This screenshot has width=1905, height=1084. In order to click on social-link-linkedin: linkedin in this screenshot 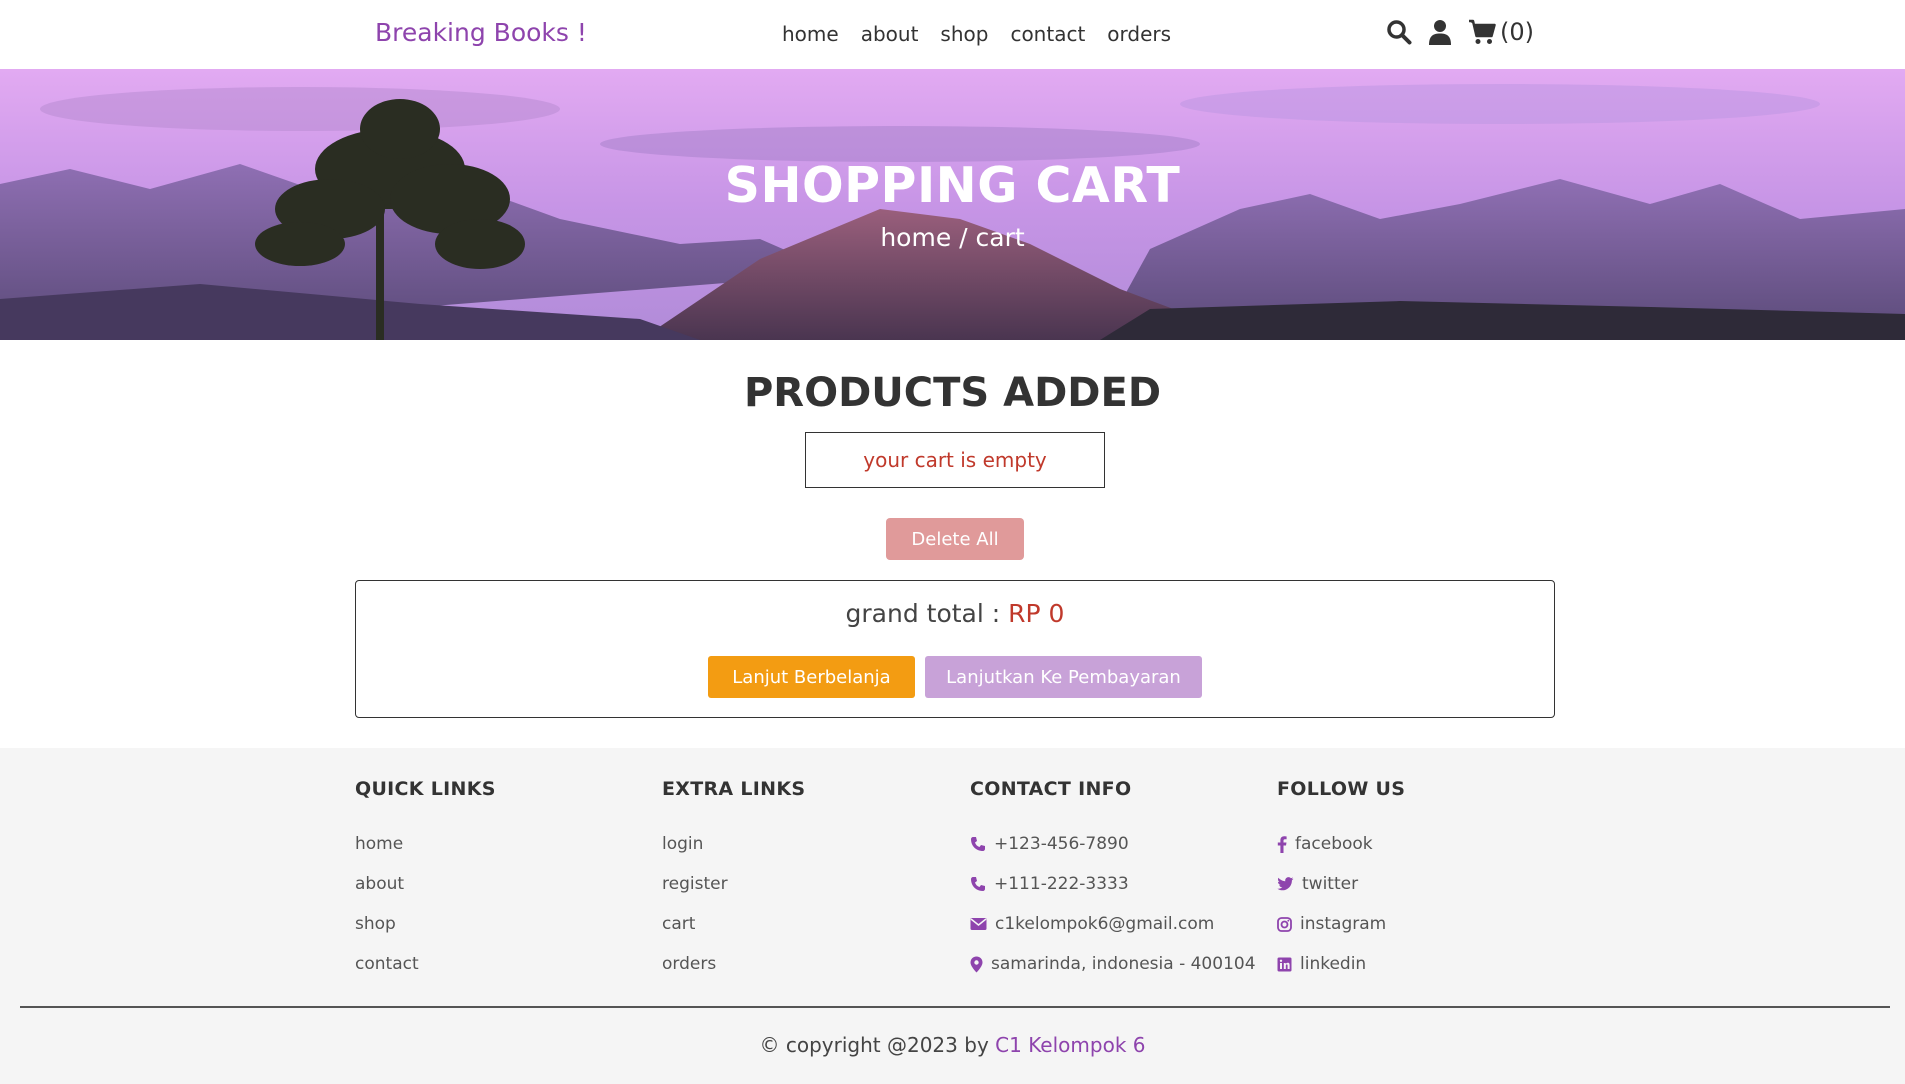, I will do `click(1427, 964)`.